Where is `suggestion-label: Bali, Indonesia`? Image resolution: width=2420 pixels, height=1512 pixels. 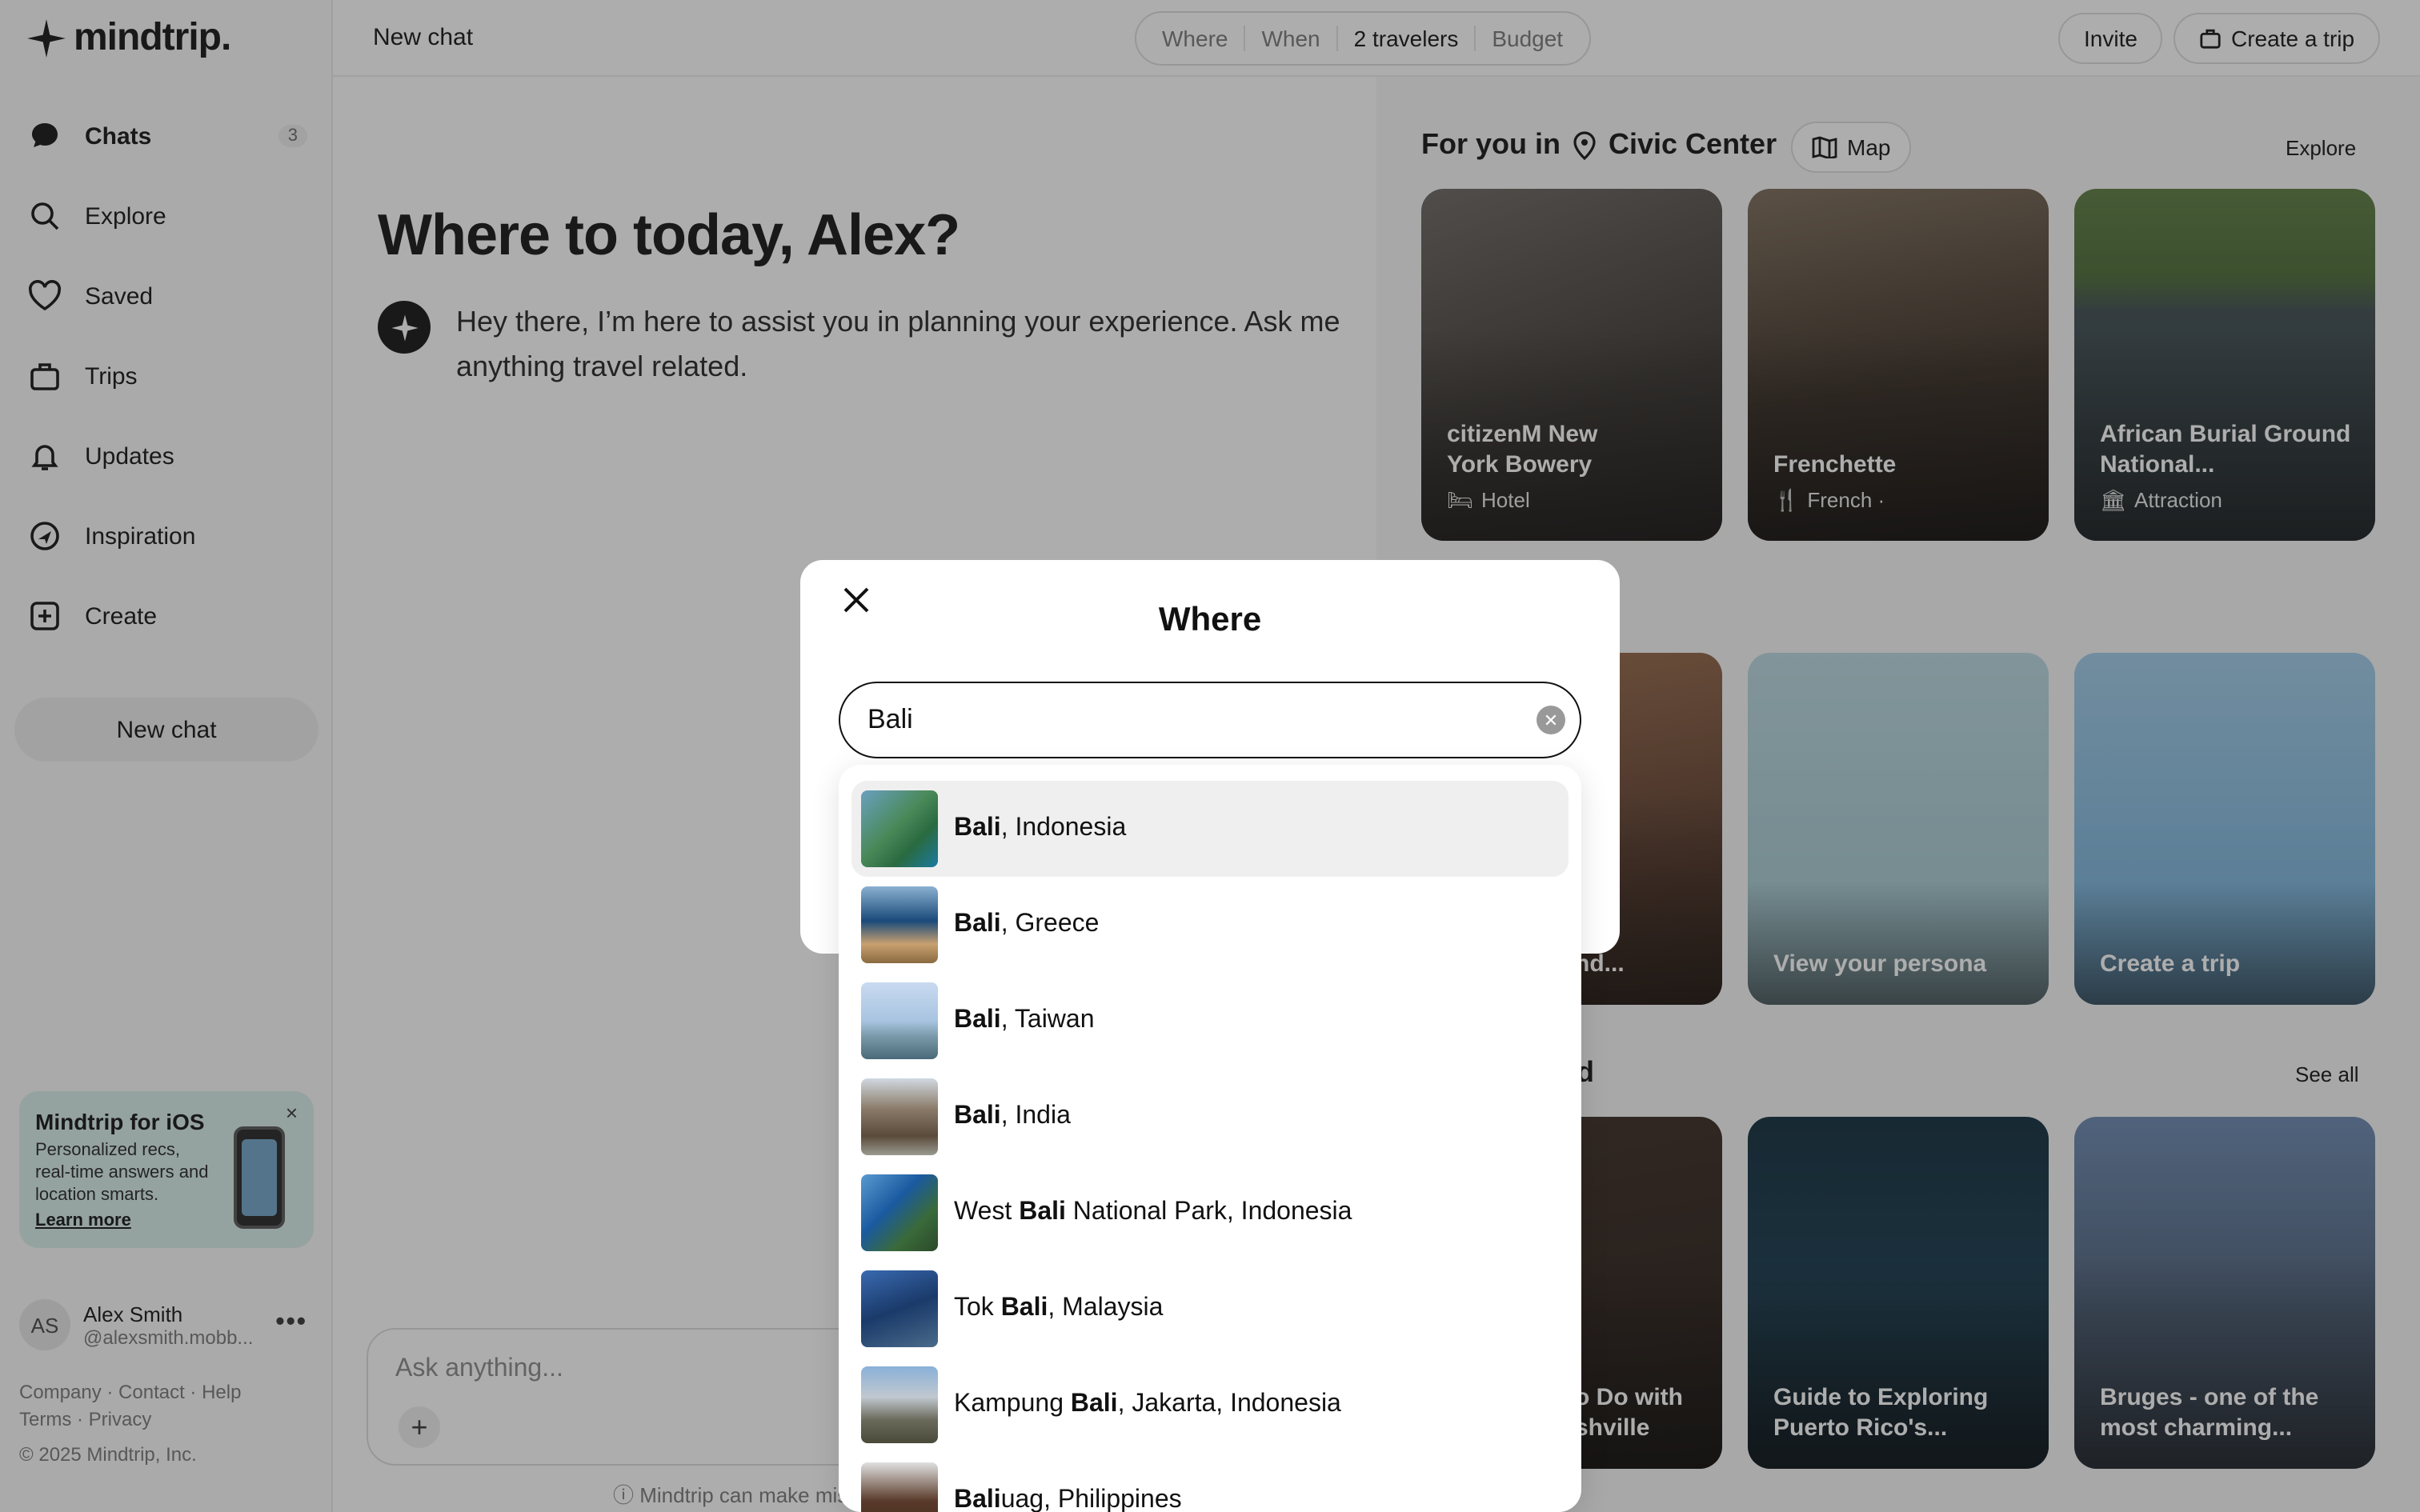 suggestion-label: Bali, Indonesia is located at coordinates (1040, 828).